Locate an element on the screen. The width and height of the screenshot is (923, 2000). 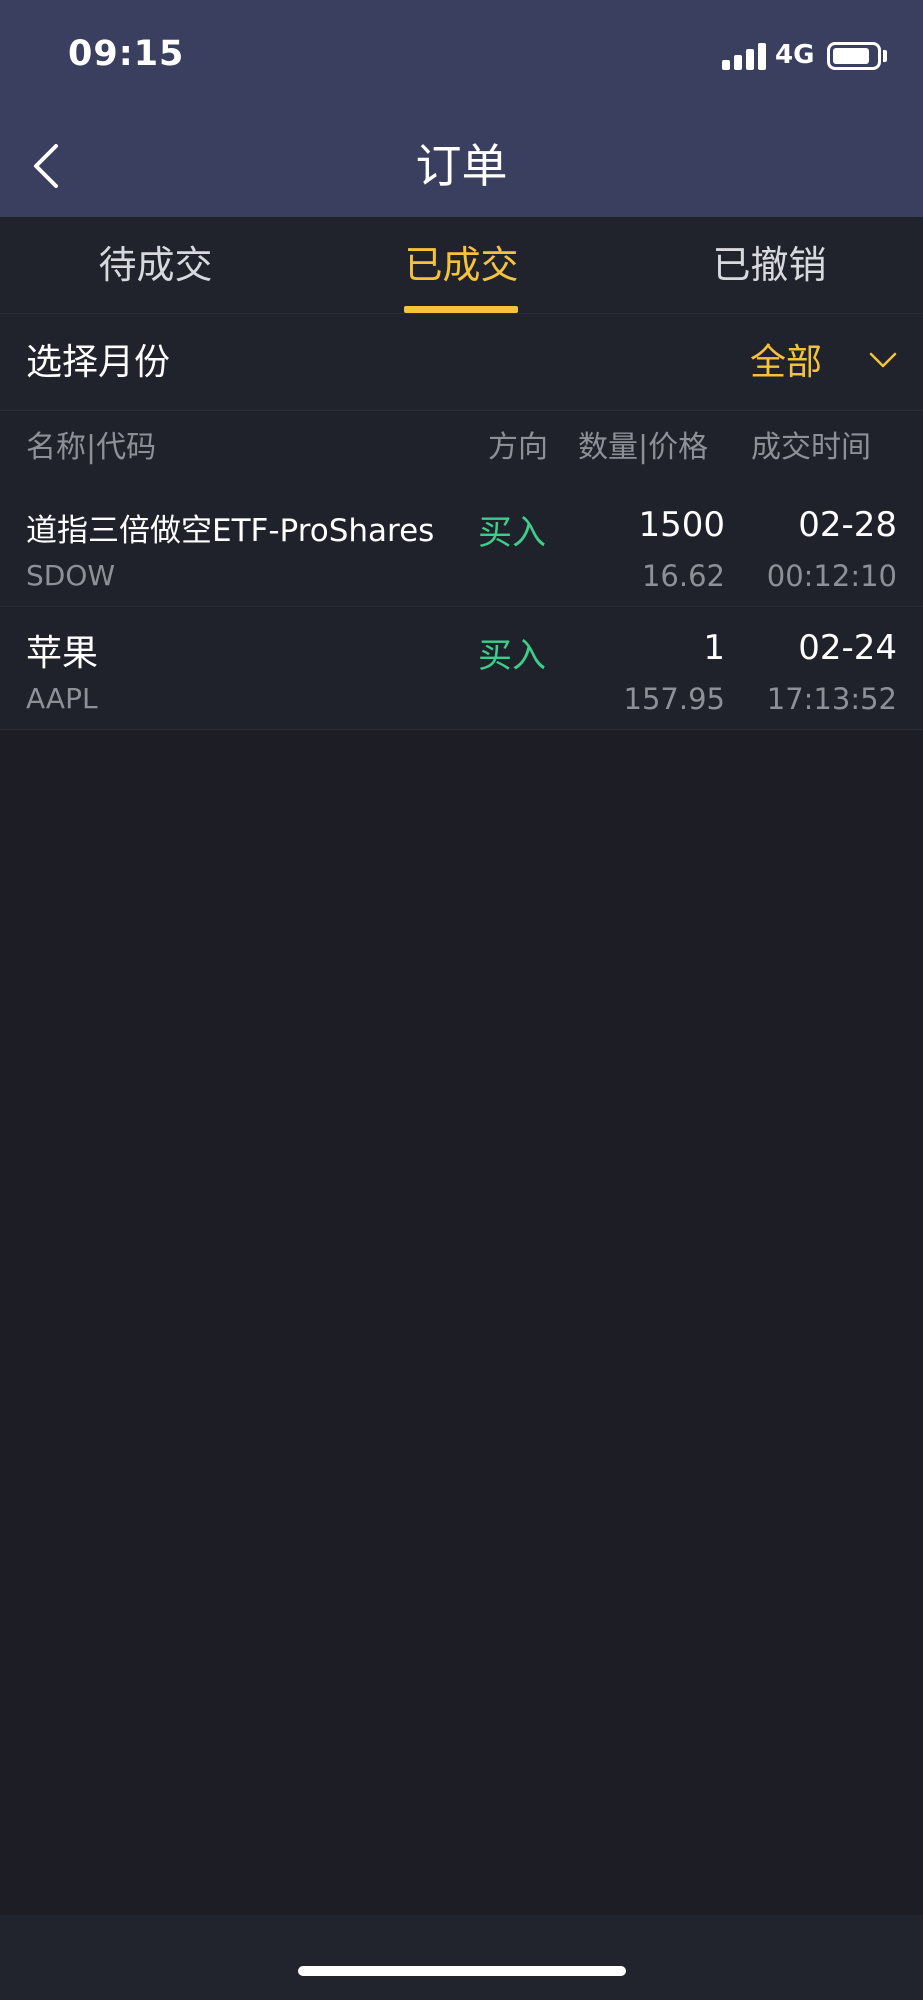
active-tab-indicator is located at coordinates (461, 309).